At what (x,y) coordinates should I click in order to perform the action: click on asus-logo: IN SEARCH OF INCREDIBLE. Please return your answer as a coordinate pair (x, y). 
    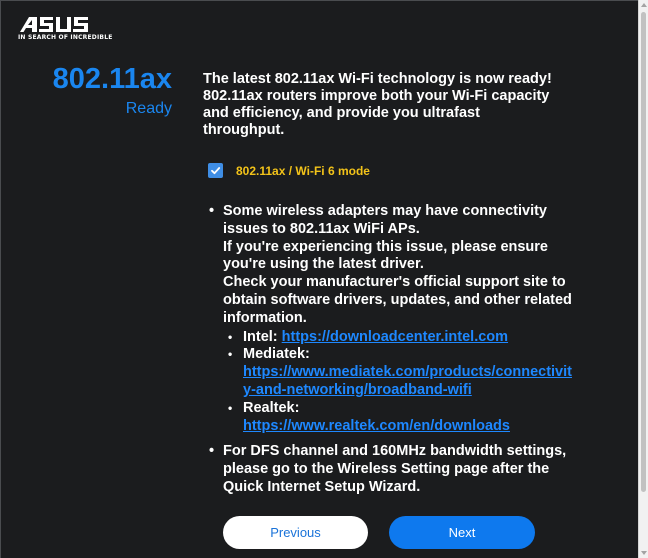
    Looking at the image, I should click on (65, 28).